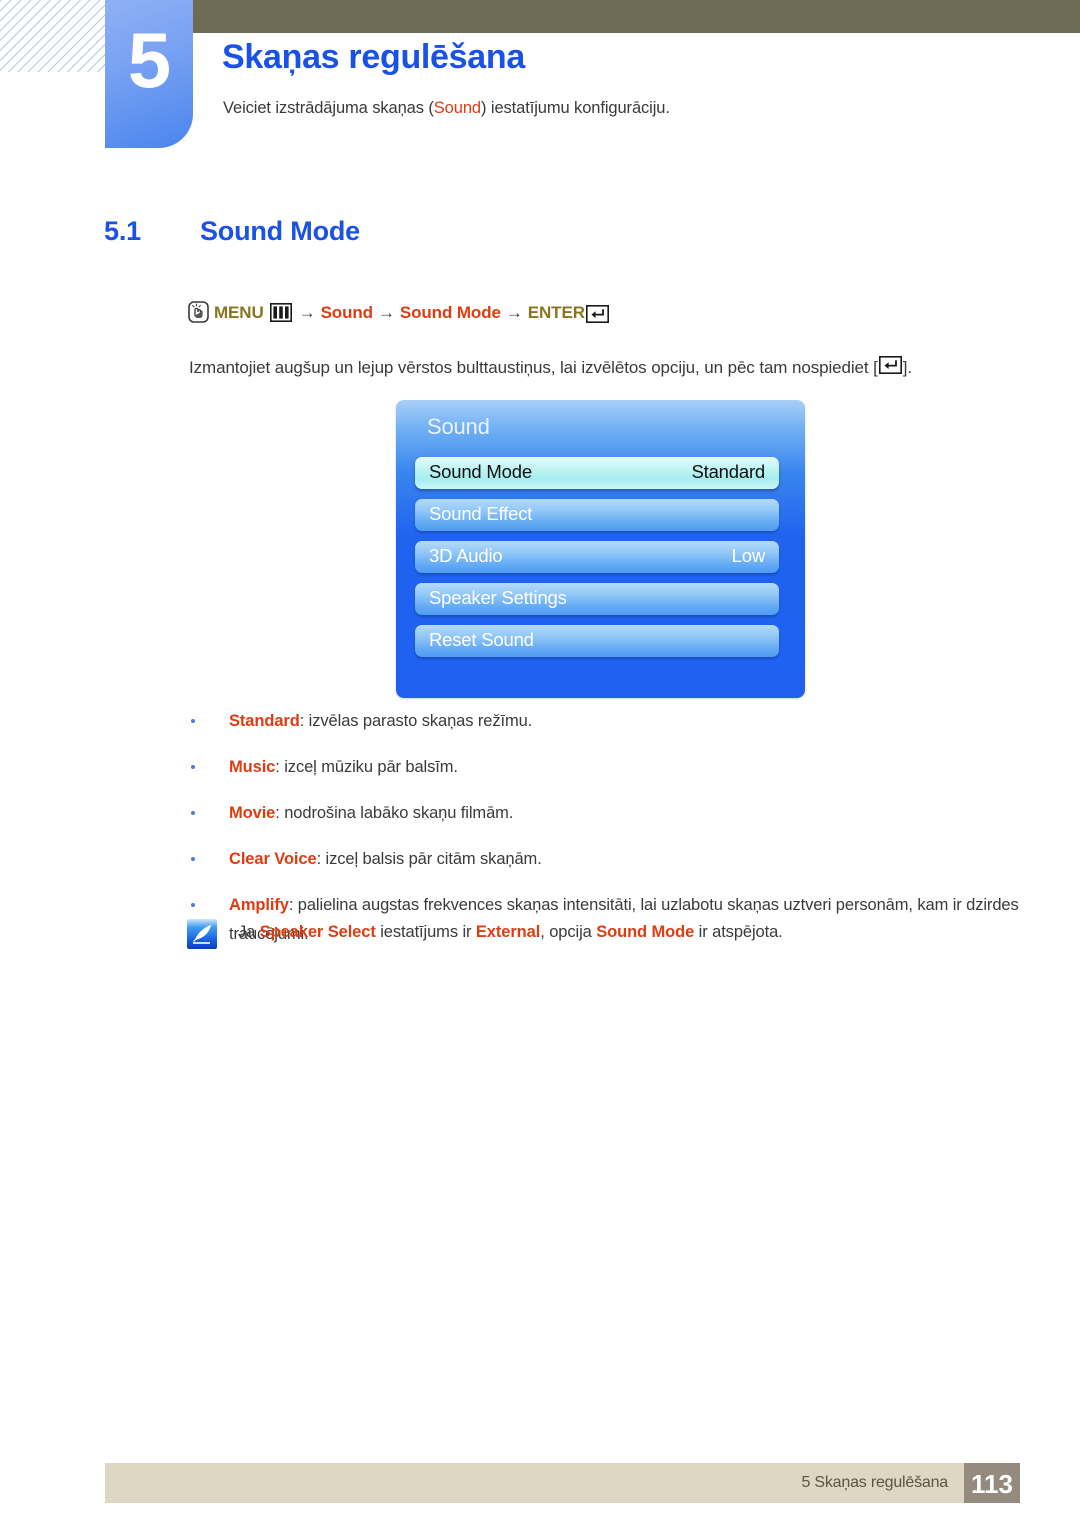 This screenshot has width=1080, height=1527. I want to click on list-item-term: Standard, so click(264, 721).